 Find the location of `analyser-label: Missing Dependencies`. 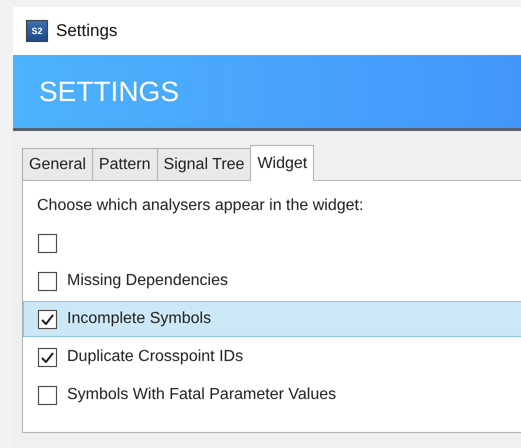

analyser-label: Missing Dependencies is located at coordinates (147, 281).